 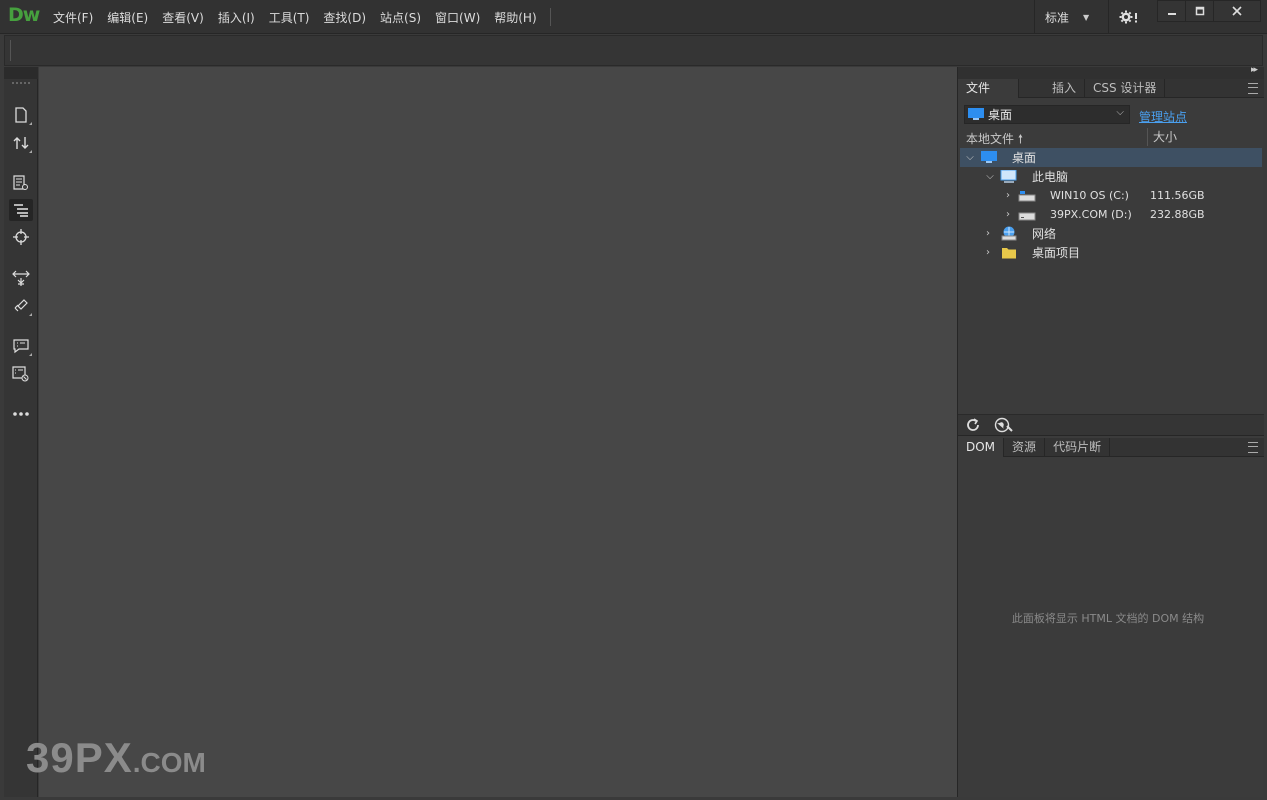 I want to click on tab-snippets: 代码片断, so click(x=1078, y=447).